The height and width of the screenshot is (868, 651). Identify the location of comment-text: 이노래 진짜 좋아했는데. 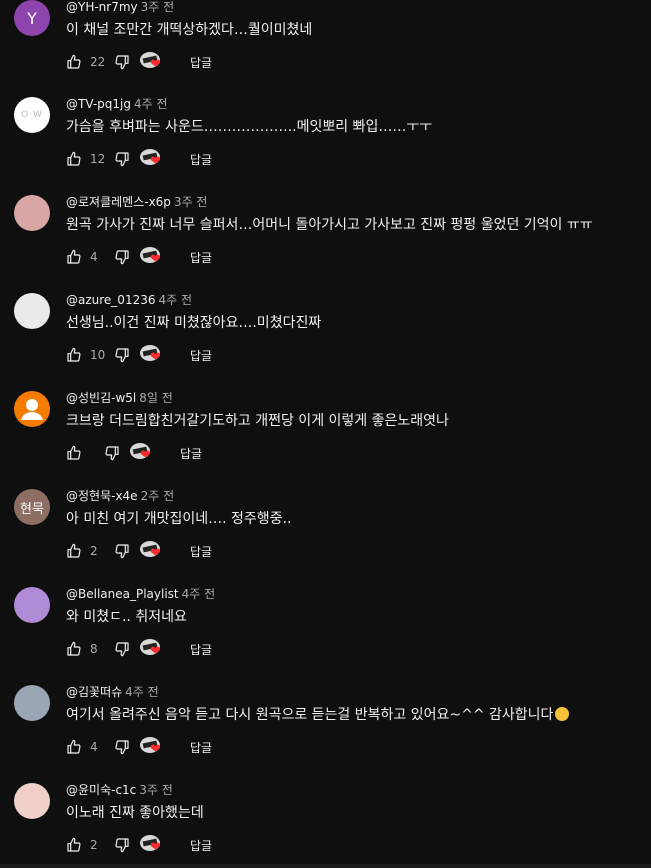
(135, 813).